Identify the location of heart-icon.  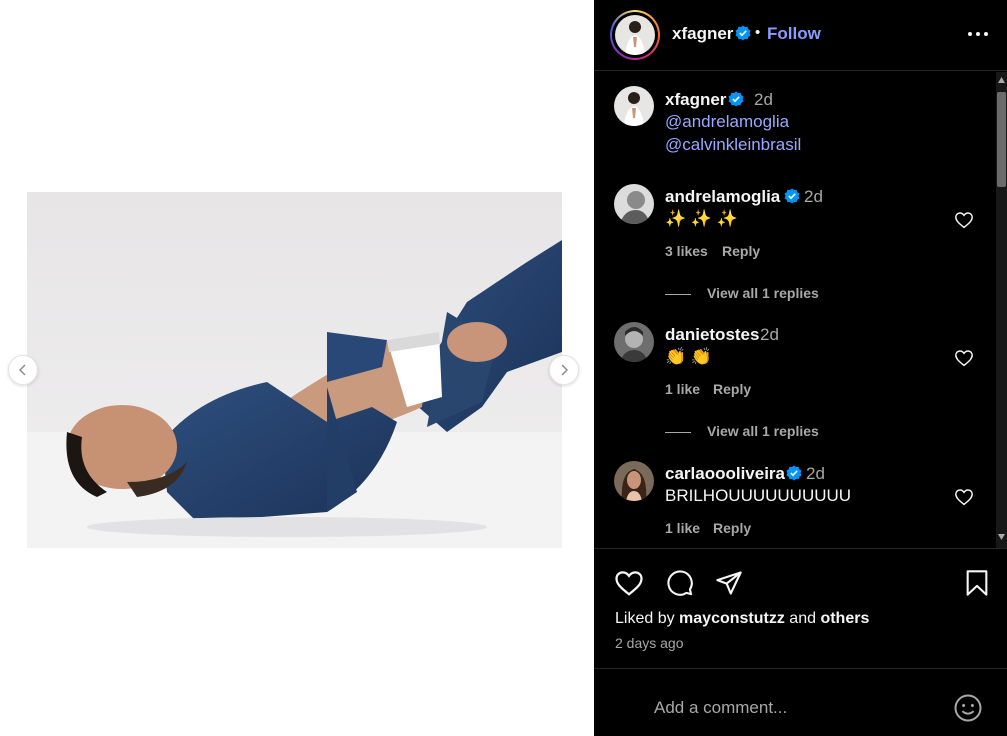
(629, 583).